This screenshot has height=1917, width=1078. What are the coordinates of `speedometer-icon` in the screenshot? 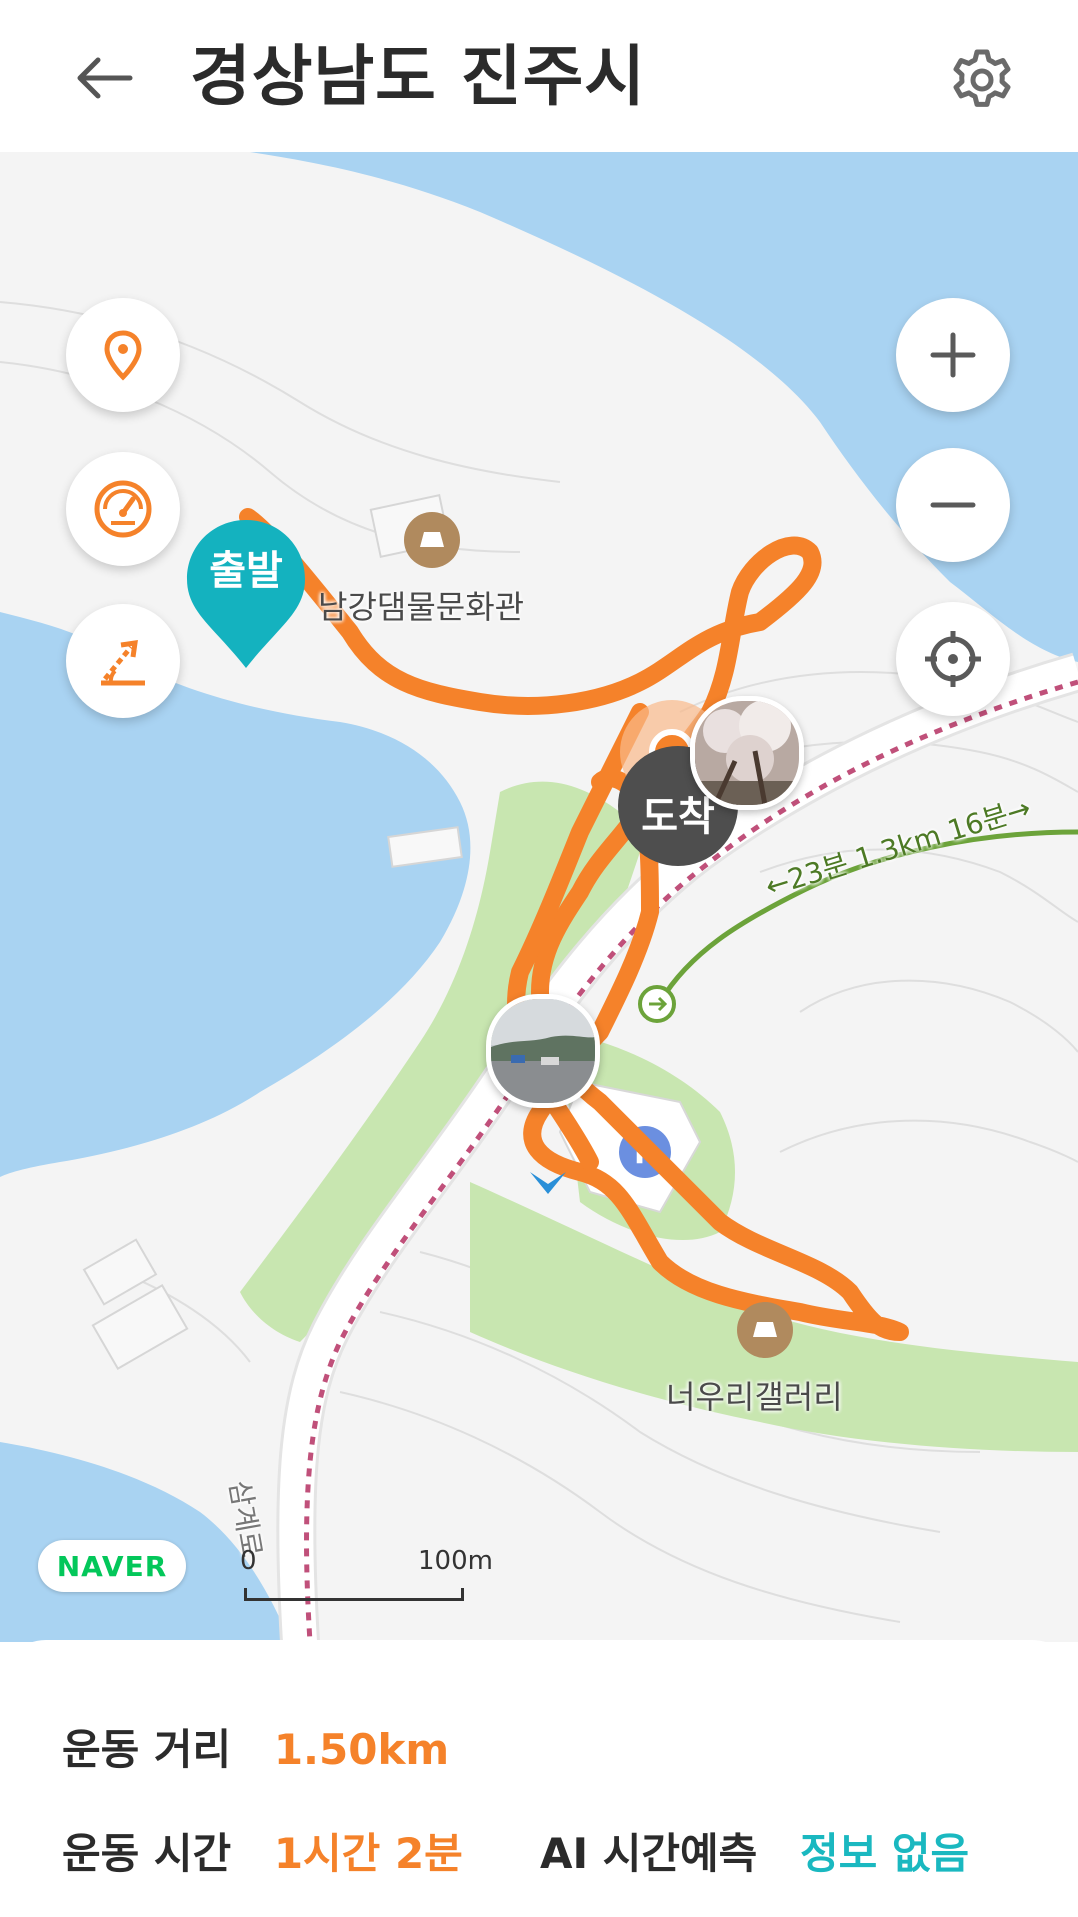 It's located at (123, 509).